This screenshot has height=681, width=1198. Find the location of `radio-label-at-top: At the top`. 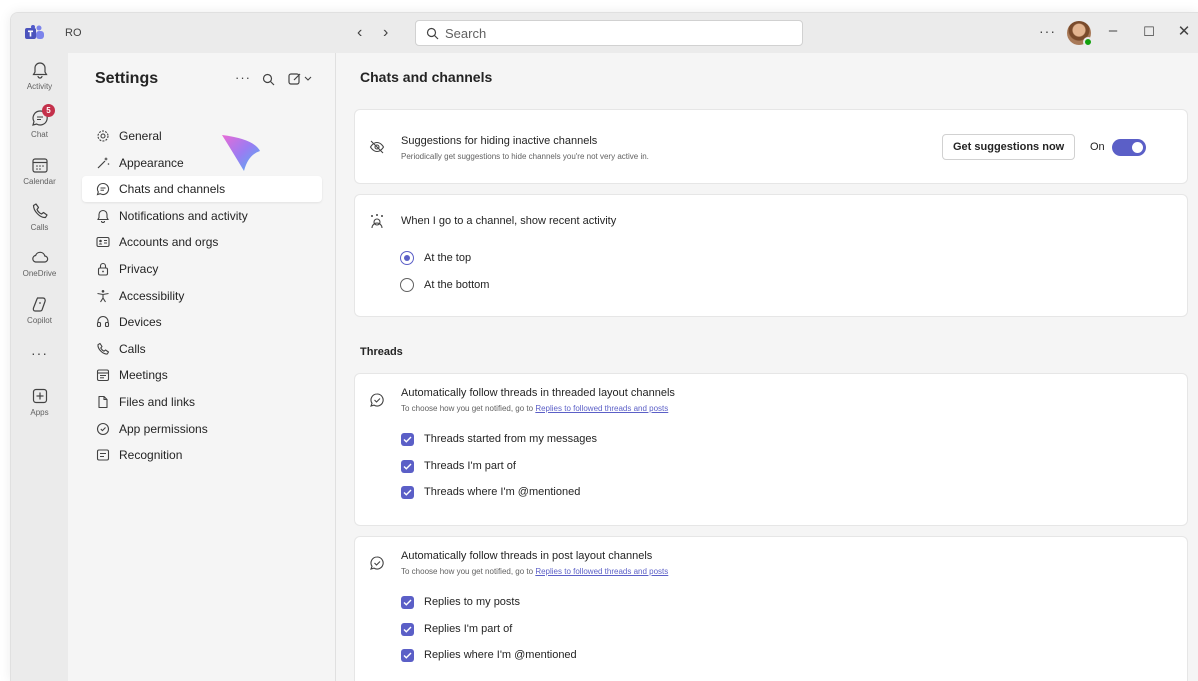

radio-label-at-top: At the top is located at coordinates (448, 258).